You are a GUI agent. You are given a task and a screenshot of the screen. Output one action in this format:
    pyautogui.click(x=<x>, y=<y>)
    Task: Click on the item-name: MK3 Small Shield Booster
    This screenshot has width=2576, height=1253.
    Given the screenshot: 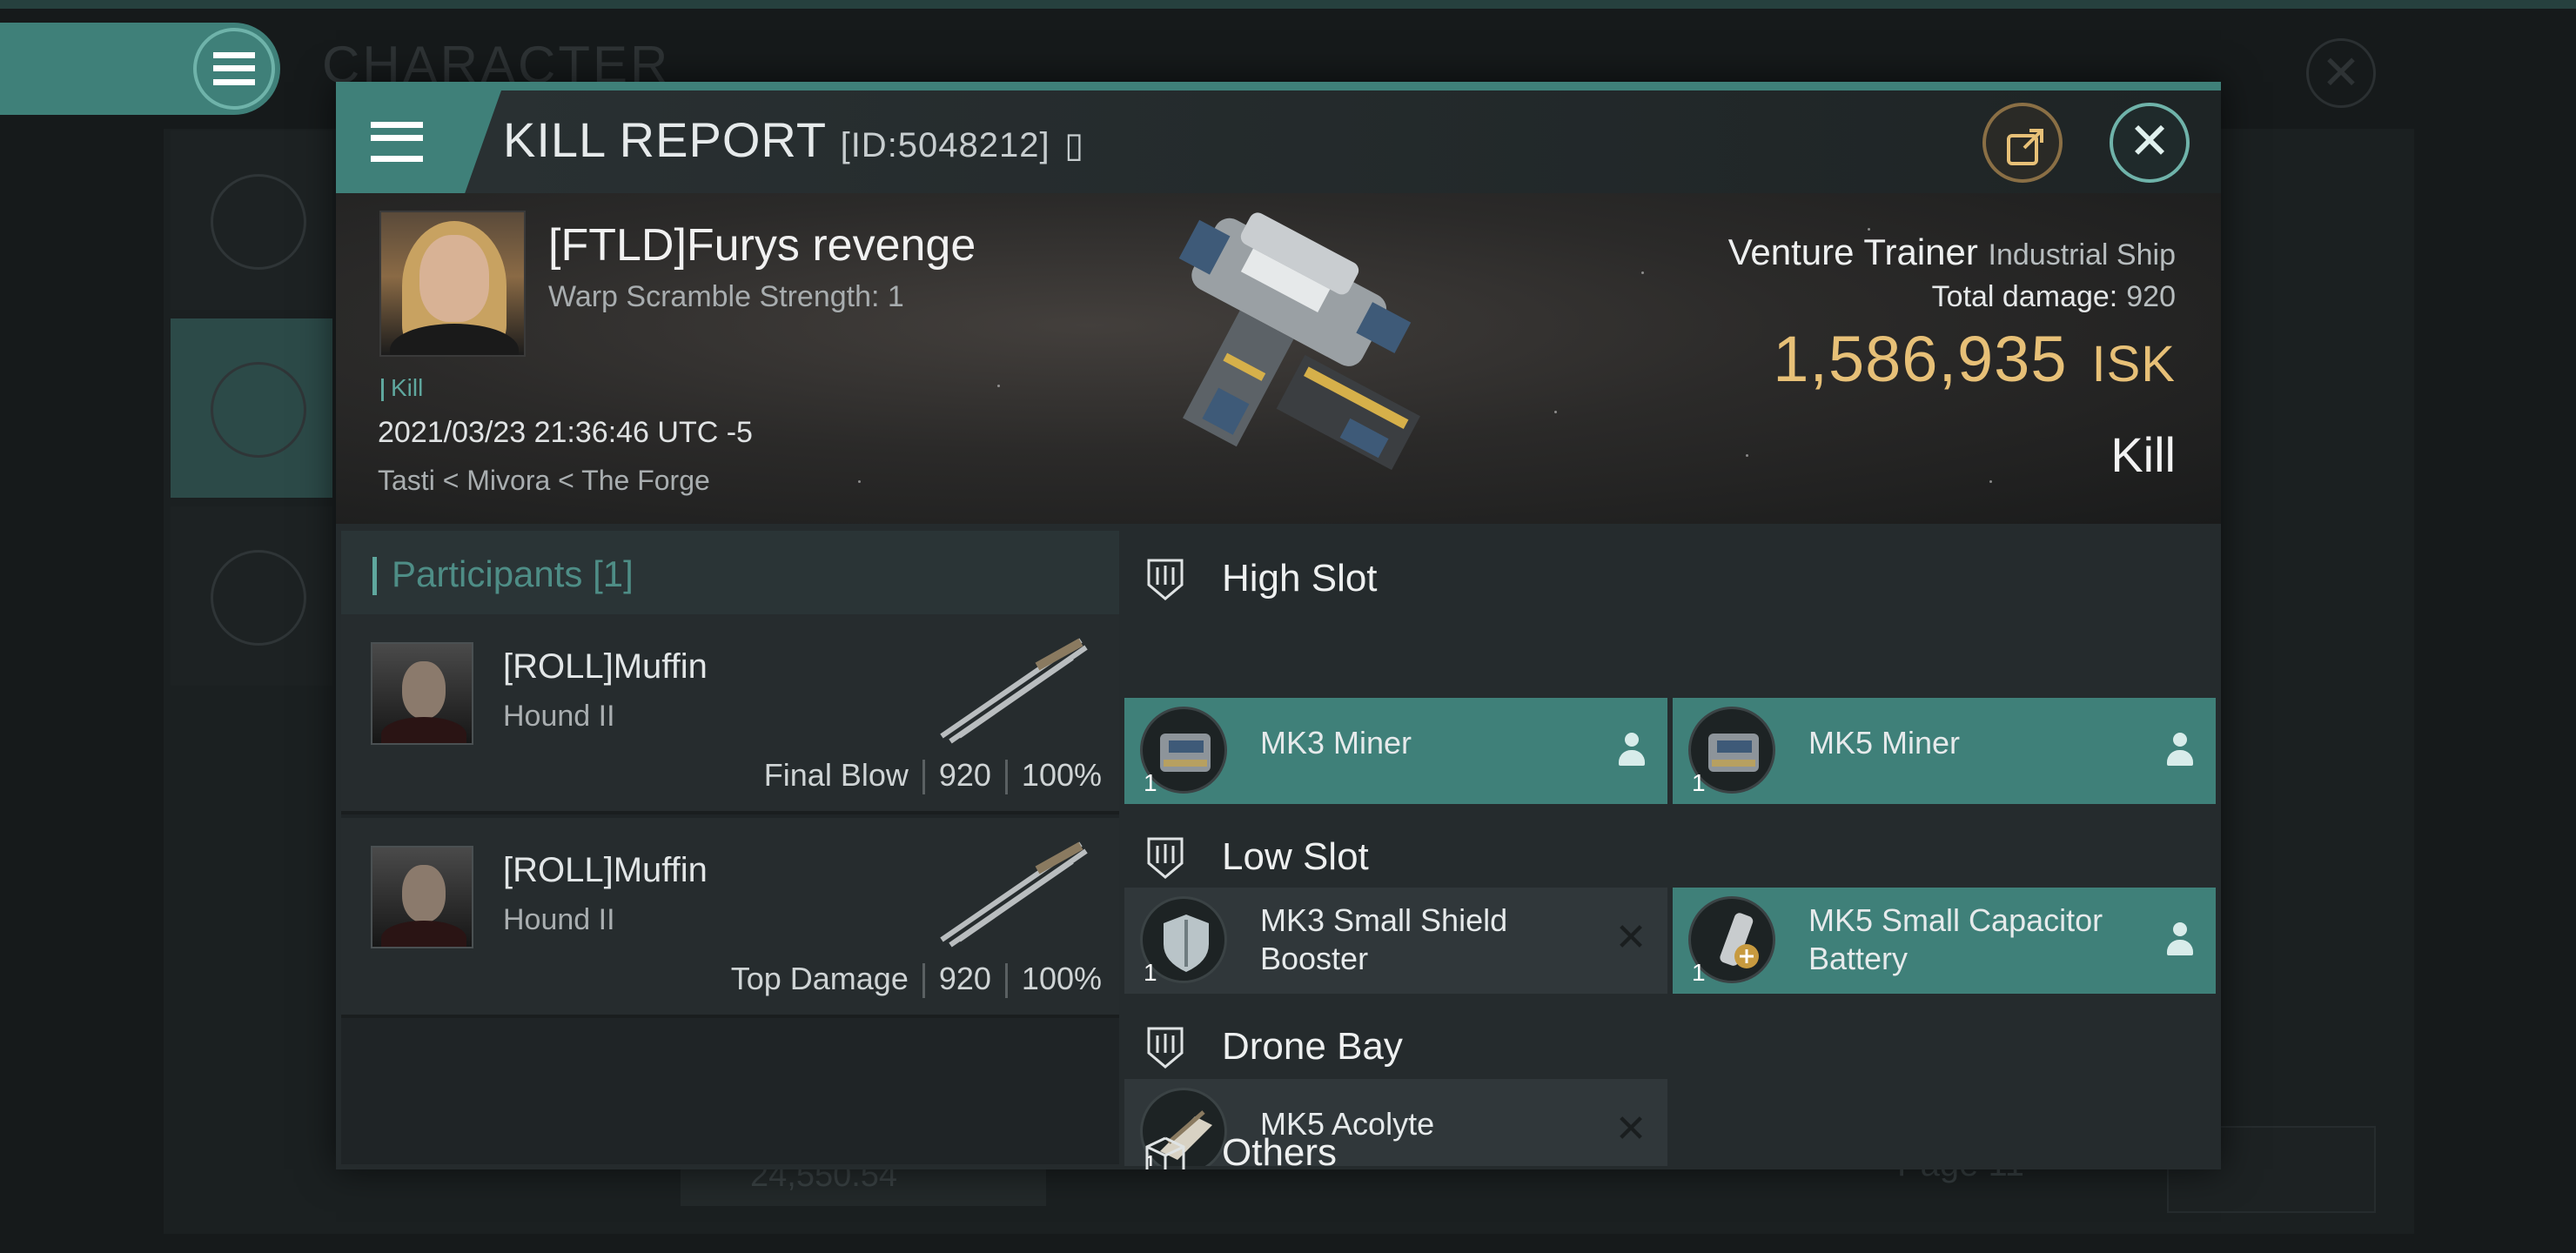 What is the action you would take?
    pyautogui.click(x=1384, y=939)
    